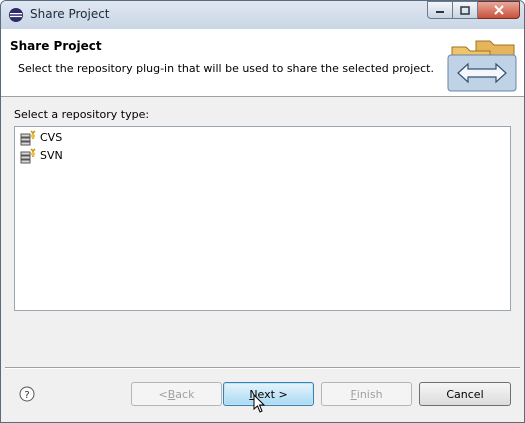 The height and width of the screenshot is (423, 525). Describe the element at coordinates (262, 15) in the screenshot. I see `title-bar: Share Project` at that location.